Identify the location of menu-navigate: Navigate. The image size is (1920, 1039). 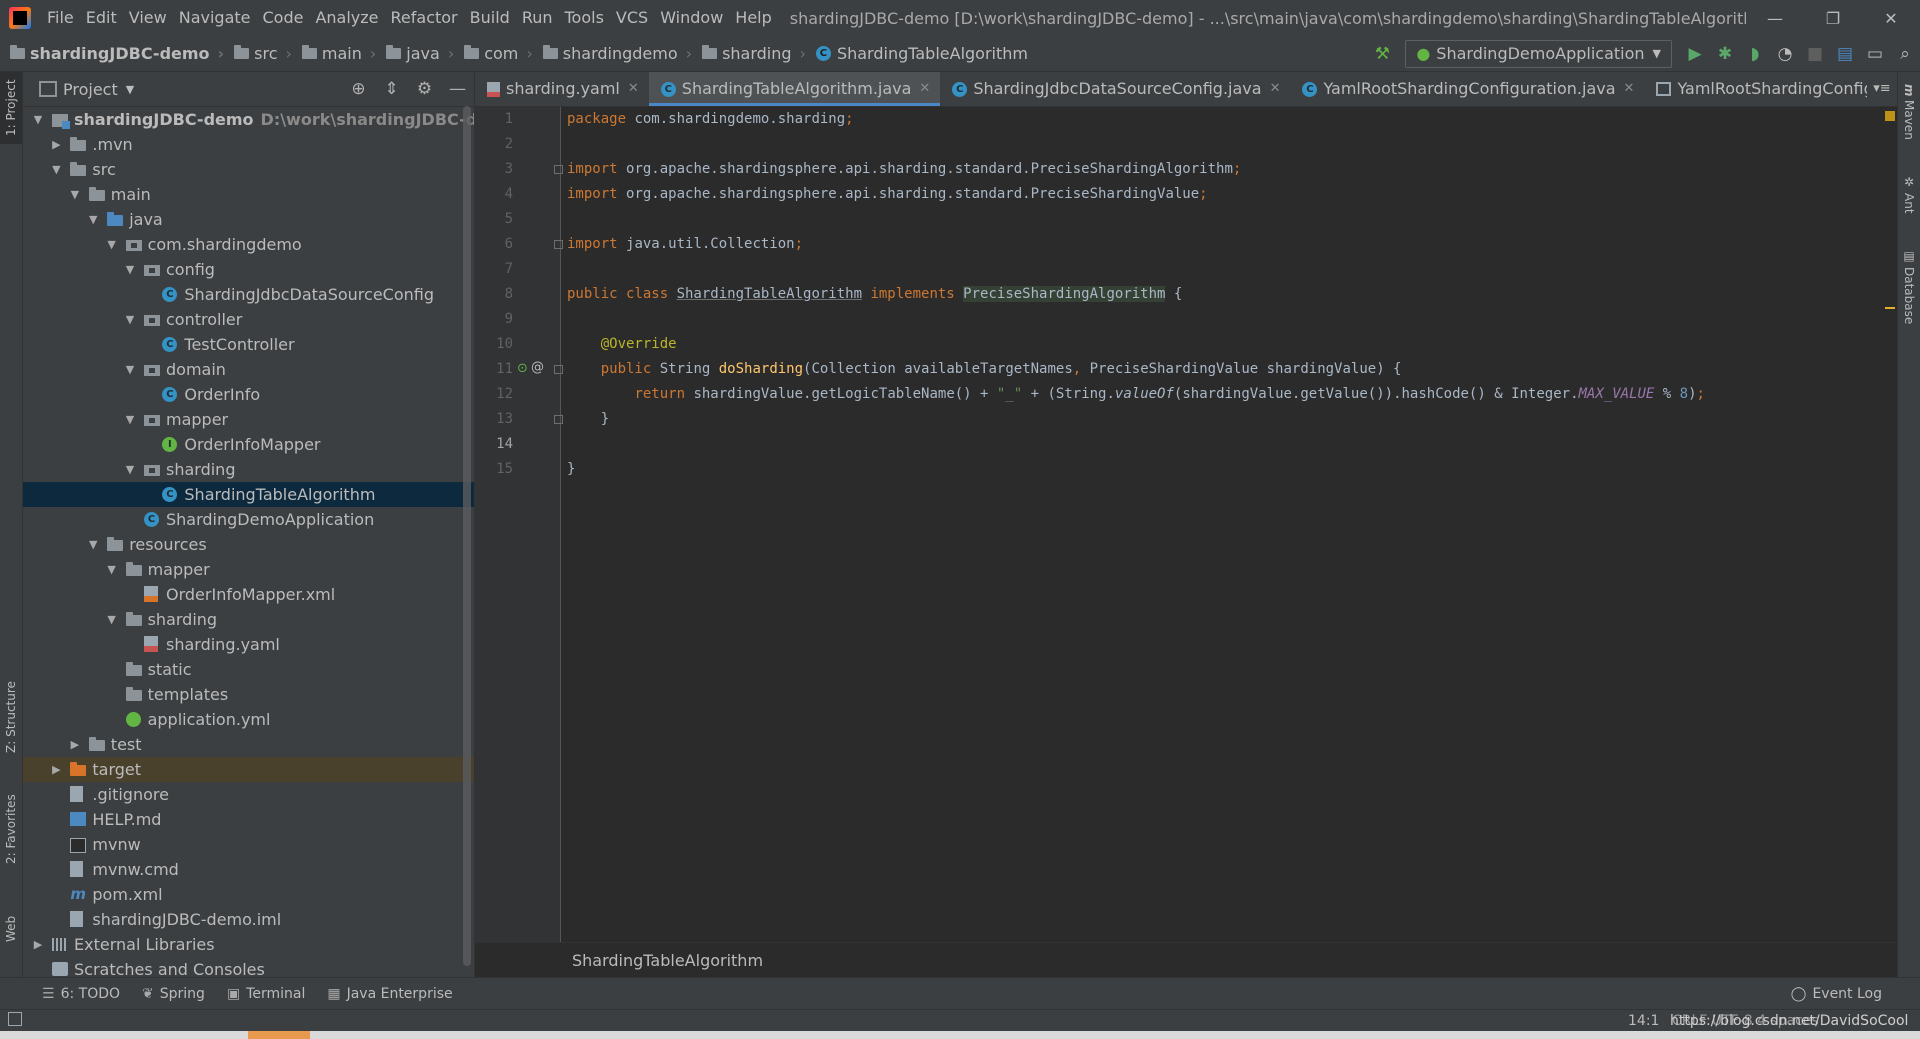
(215, 18).